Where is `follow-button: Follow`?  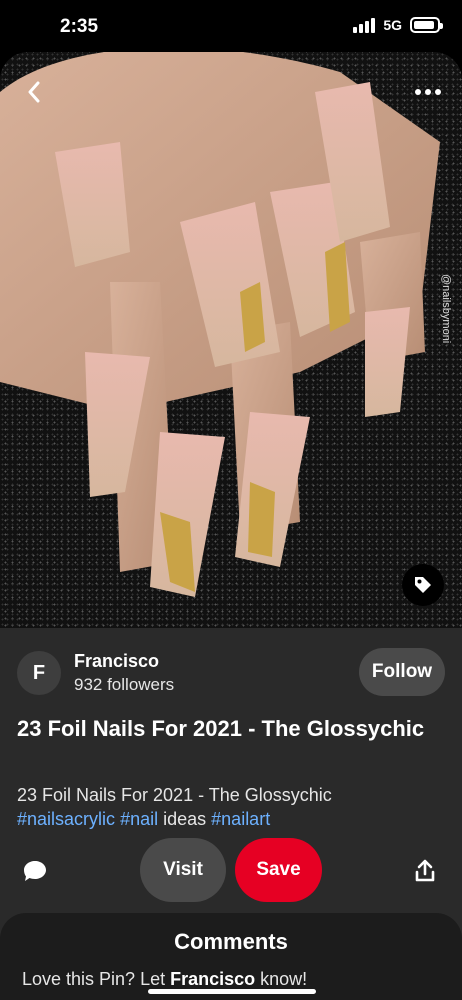
follow-button: Follow is located at coordinates (402, 672).